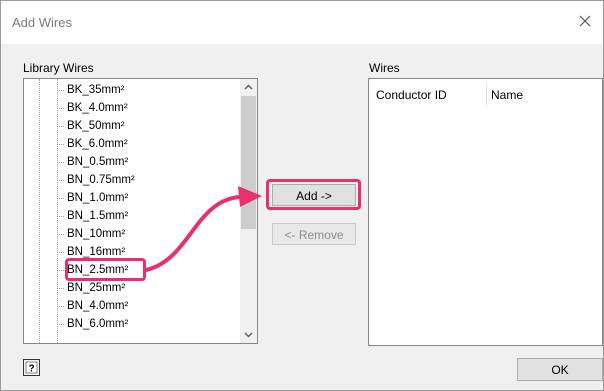 The image size is (604, 391). I want to click on library-wire-item: BN_1.5mm², so click(92, 216).